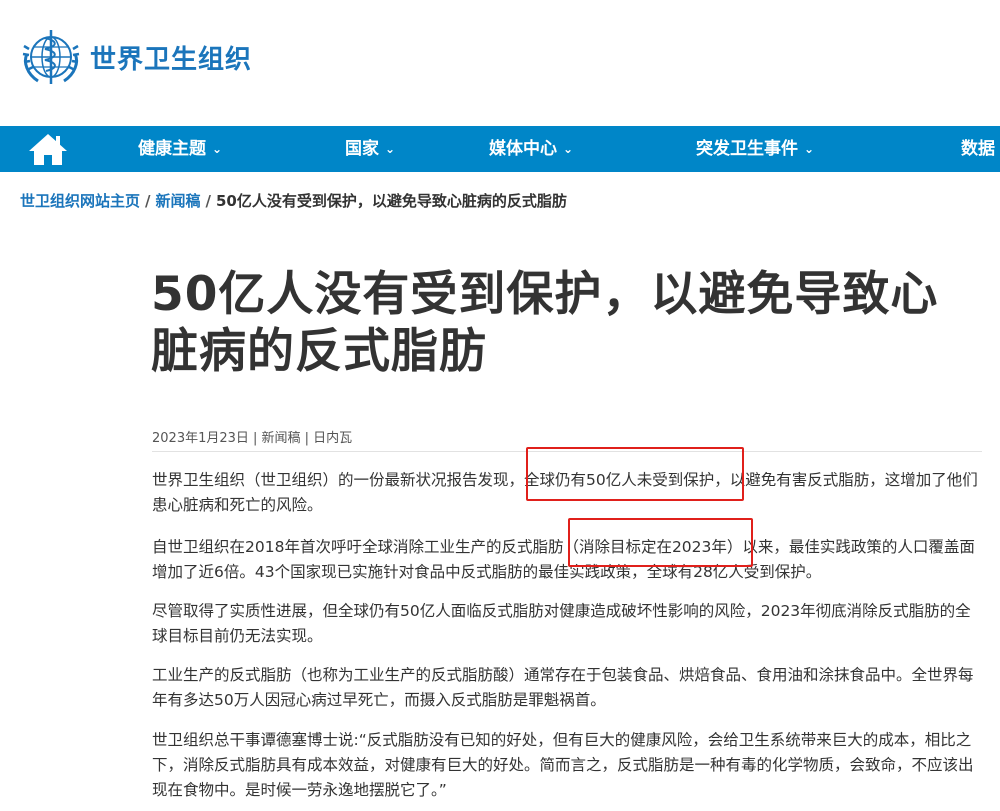 This screenshot has height=811, width=1000. Describe the element at coordinates (51, 57) in the screenshot. I see `who-emblem-icon` at that location.